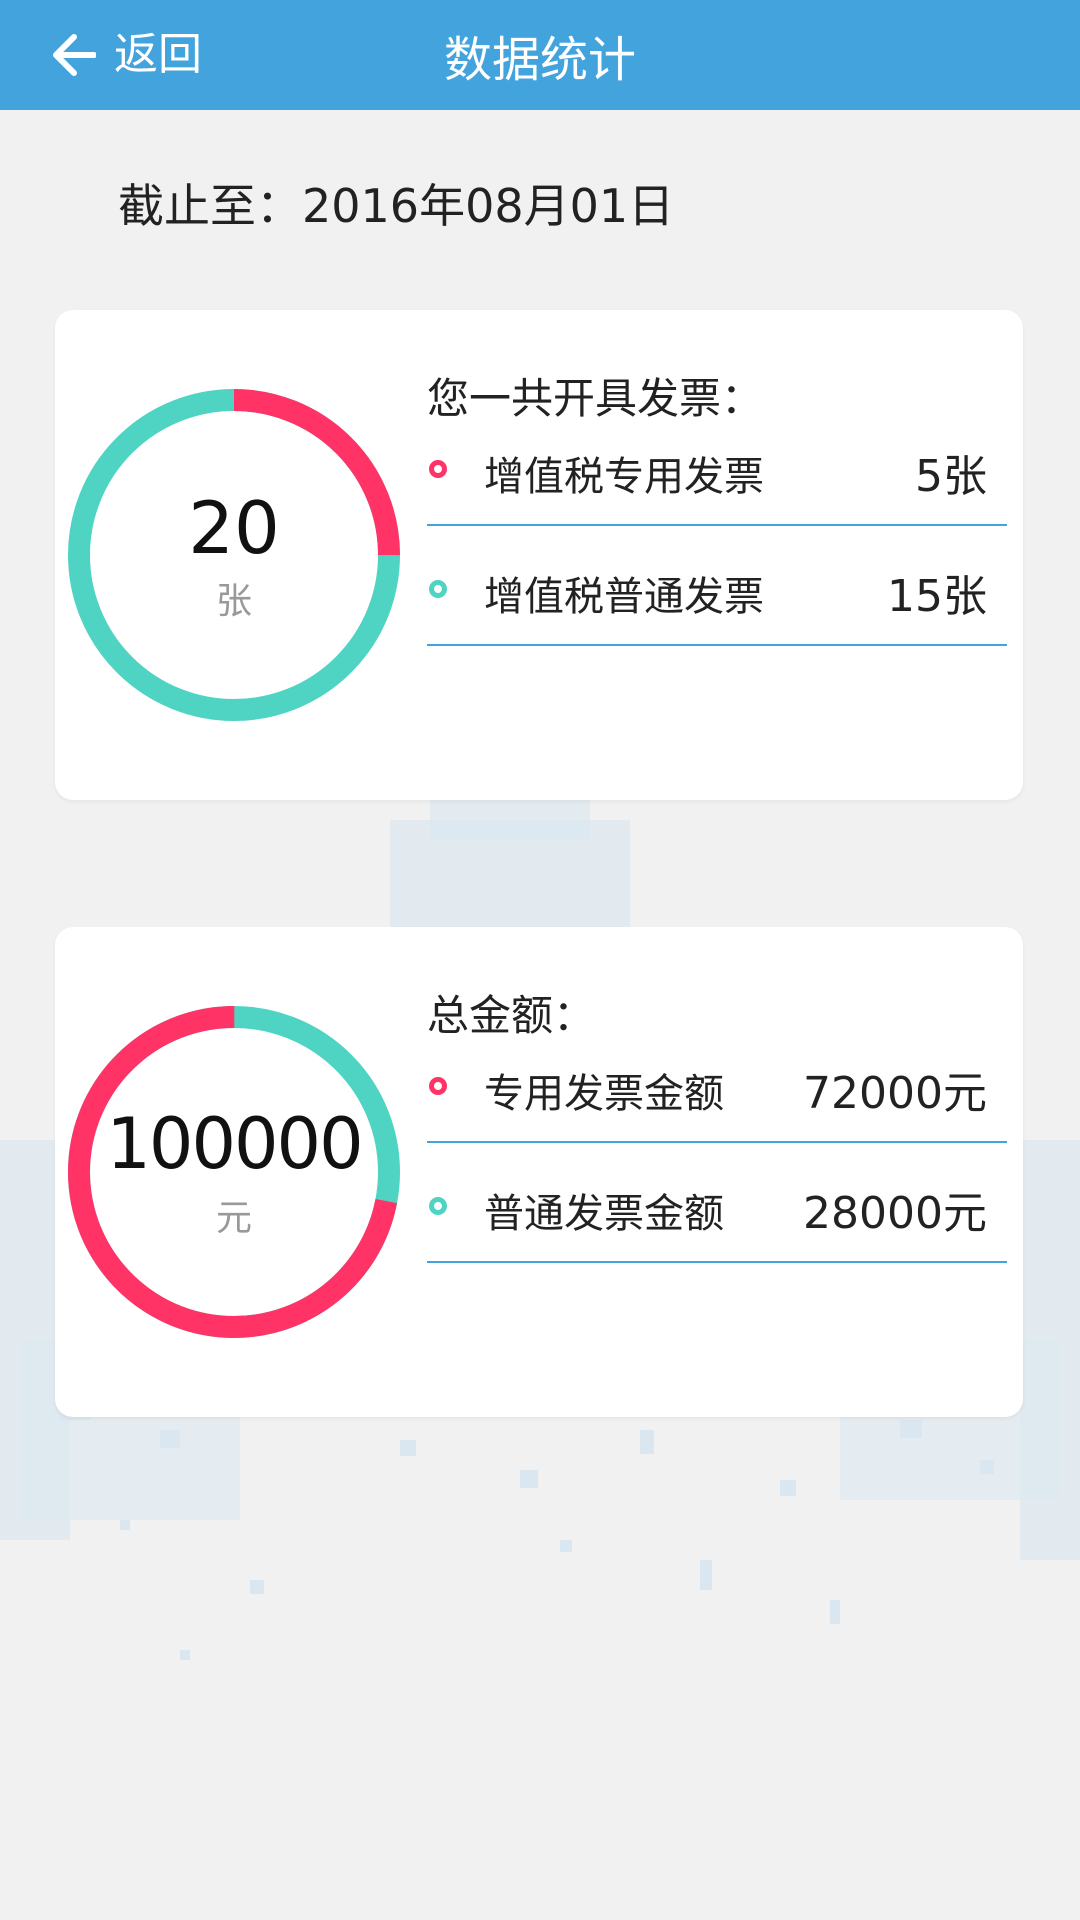  What do you see at coordinates (937, 596) in the screenshot?
I see `list-item-value: 15张` at bounding box center [937, 596].